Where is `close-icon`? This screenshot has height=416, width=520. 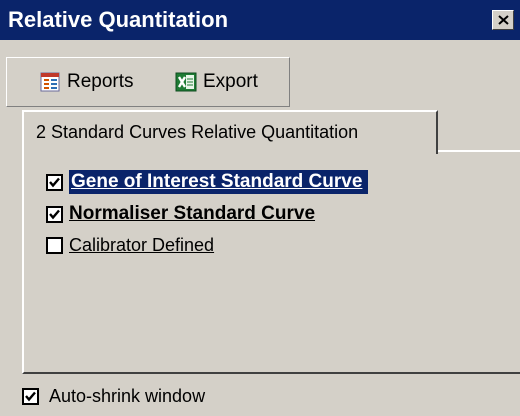 close-icon is located at coordinates (503, 20).